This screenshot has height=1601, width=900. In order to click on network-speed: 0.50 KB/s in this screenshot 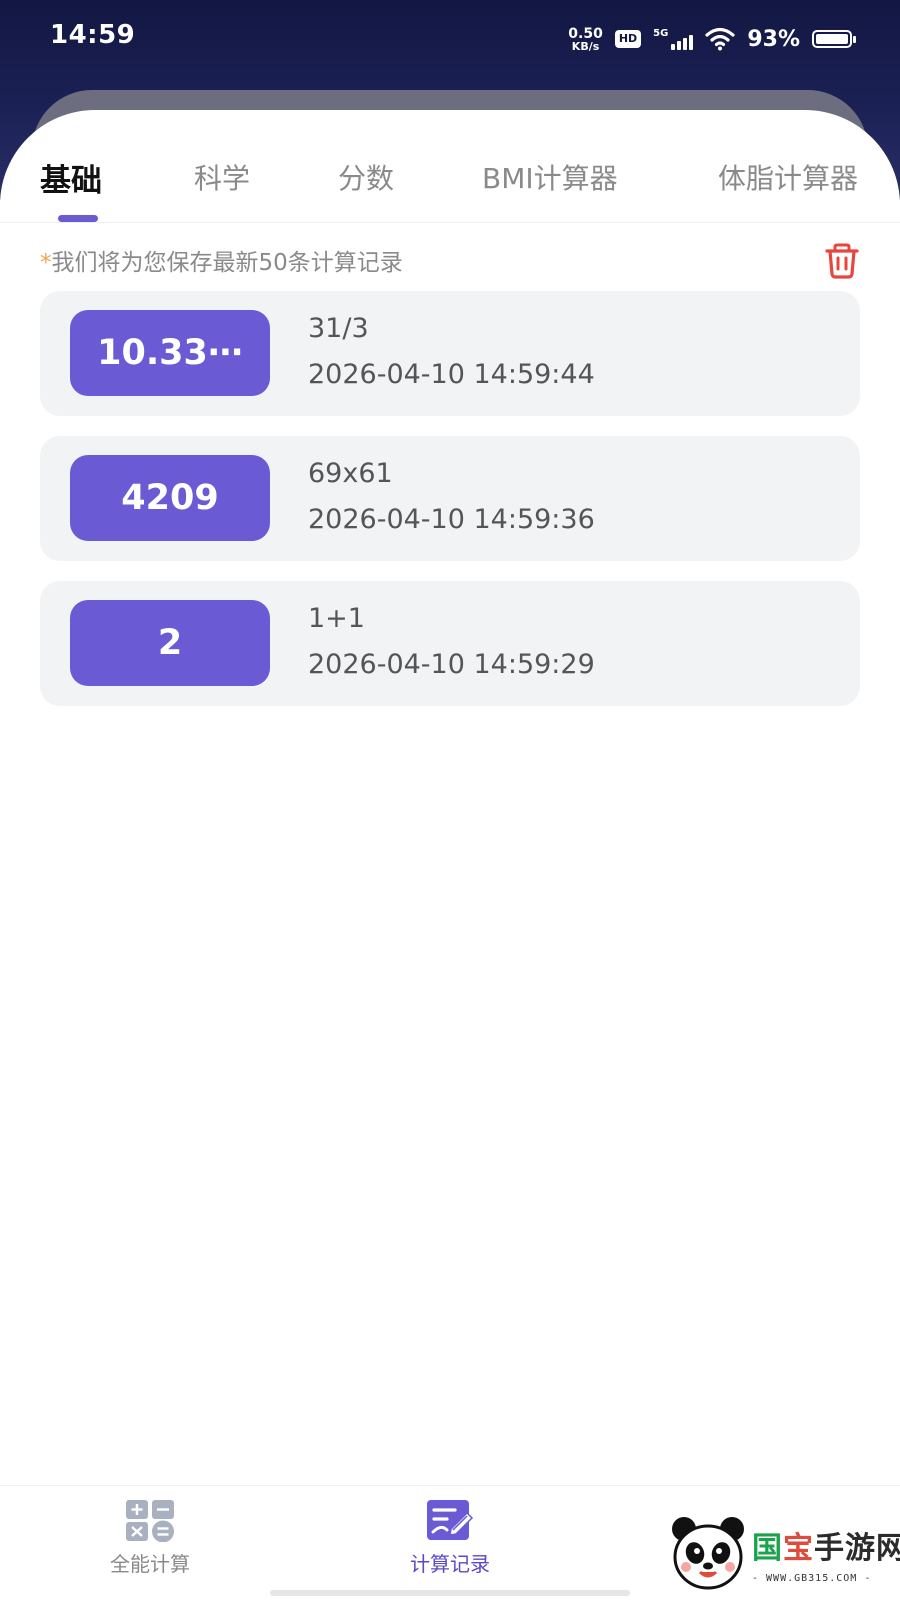, I will do `click(585, 39)`.